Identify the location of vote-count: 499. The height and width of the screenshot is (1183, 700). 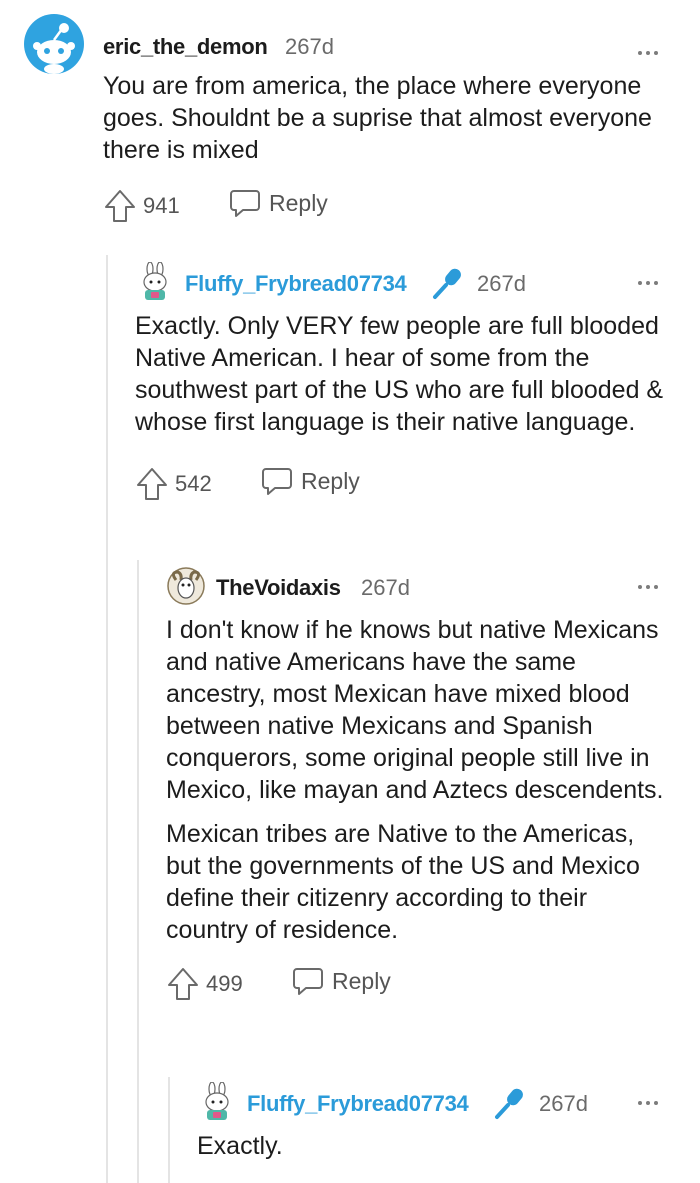
(224, 983).